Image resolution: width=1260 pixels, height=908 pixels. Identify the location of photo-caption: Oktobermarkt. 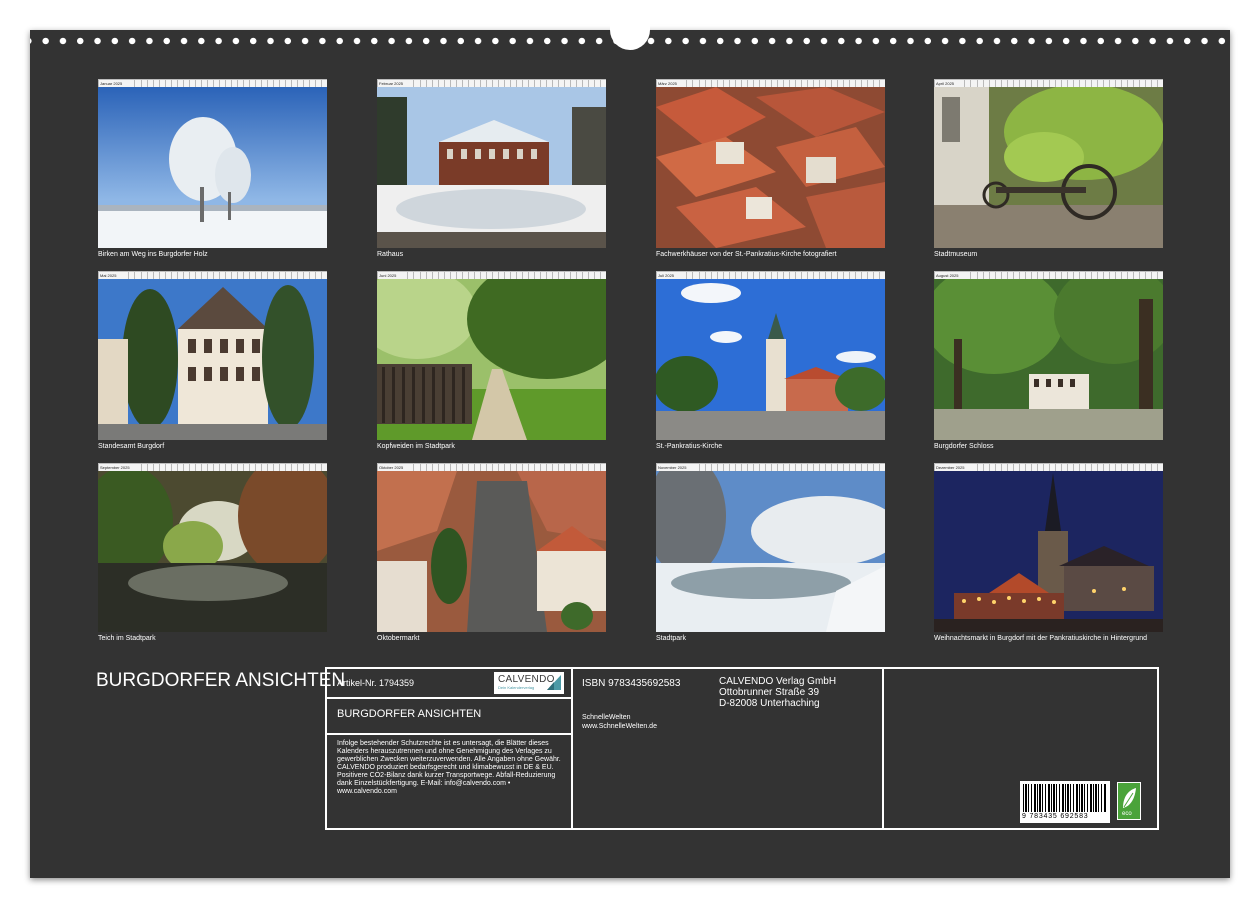
(398, 638).